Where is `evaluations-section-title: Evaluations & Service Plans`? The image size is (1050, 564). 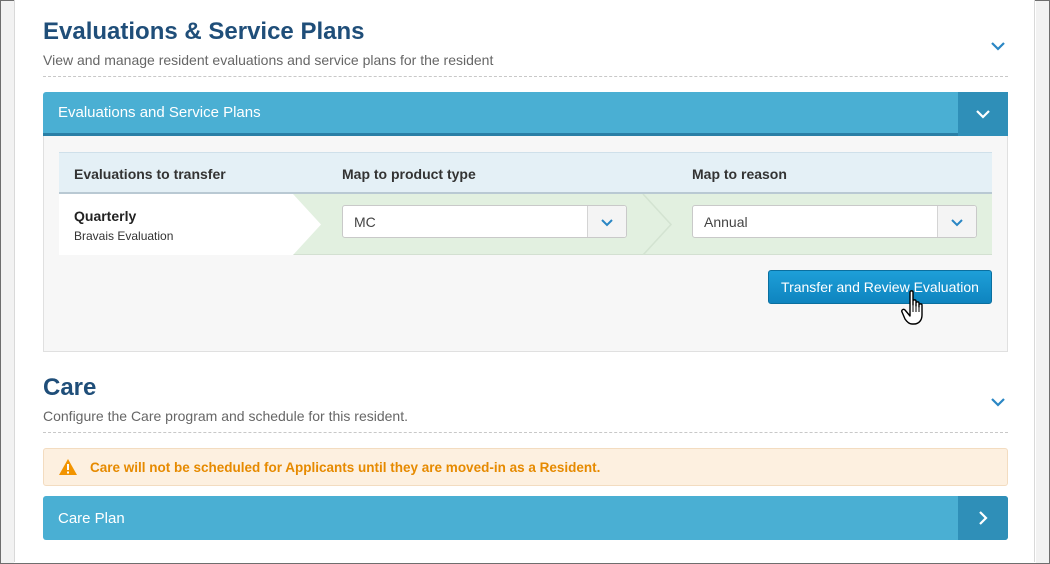 evaluations-section-title: Evaluations & Service Plans is located at coordinates (204, 31).